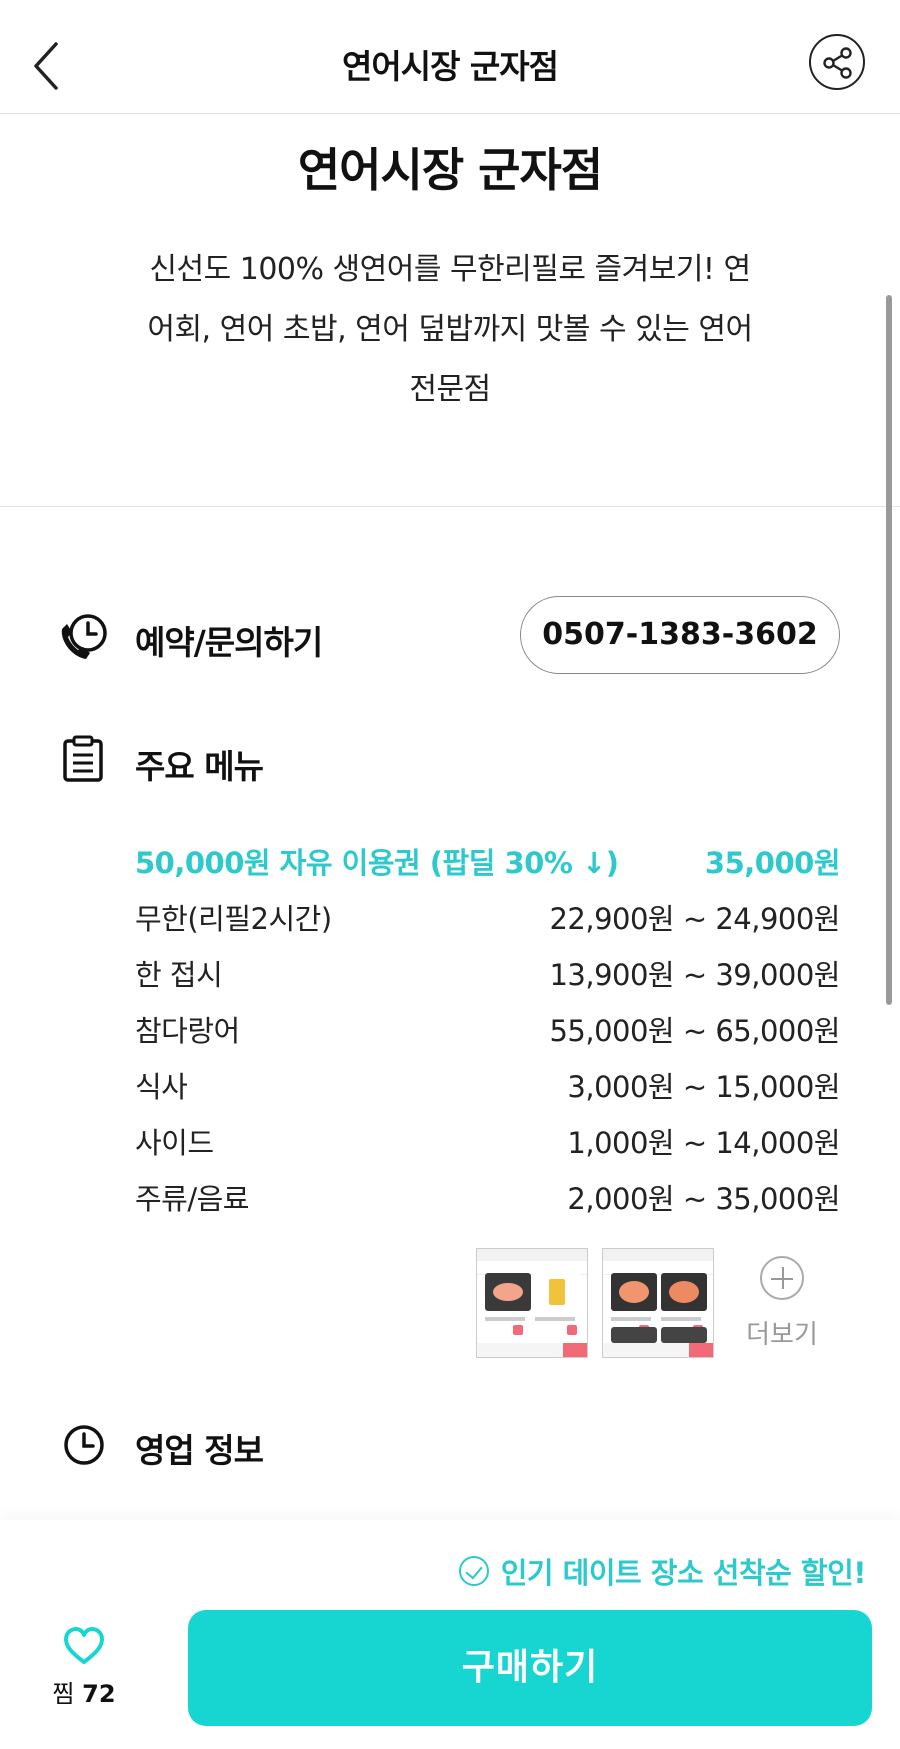  I want to click on promo-text: 인기 데이트 장소 선착순 할인!, so click(683, 1573).